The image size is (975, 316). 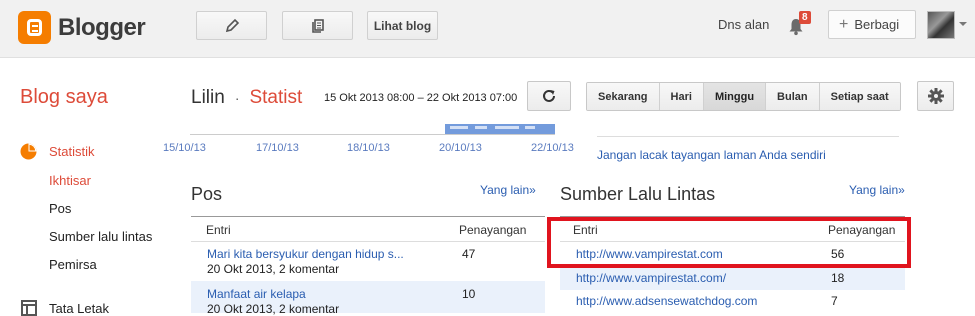 I want to click on range-all-time-button: Setiap saat, so click(x=859, y=96).